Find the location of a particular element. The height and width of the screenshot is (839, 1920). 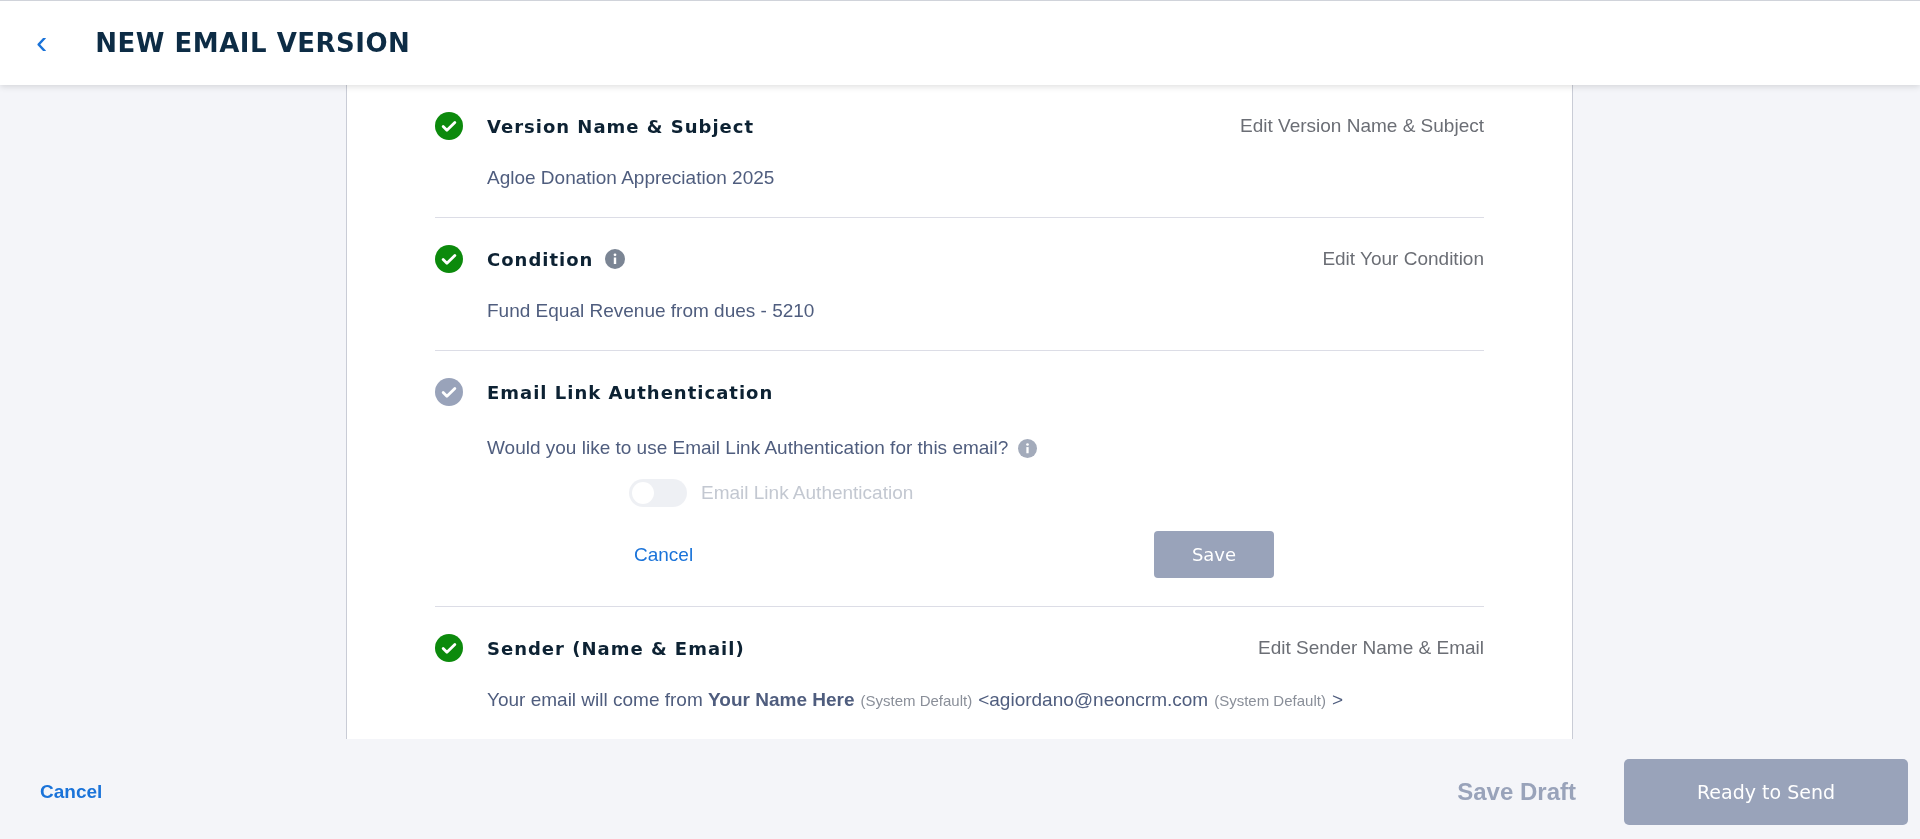

edit-link: Edit Version Name & Subject is located at coordinates (1362, 126).